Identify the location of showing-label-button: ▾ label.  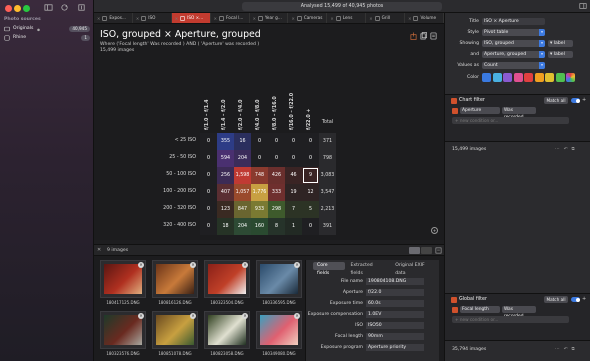
(560, 43).